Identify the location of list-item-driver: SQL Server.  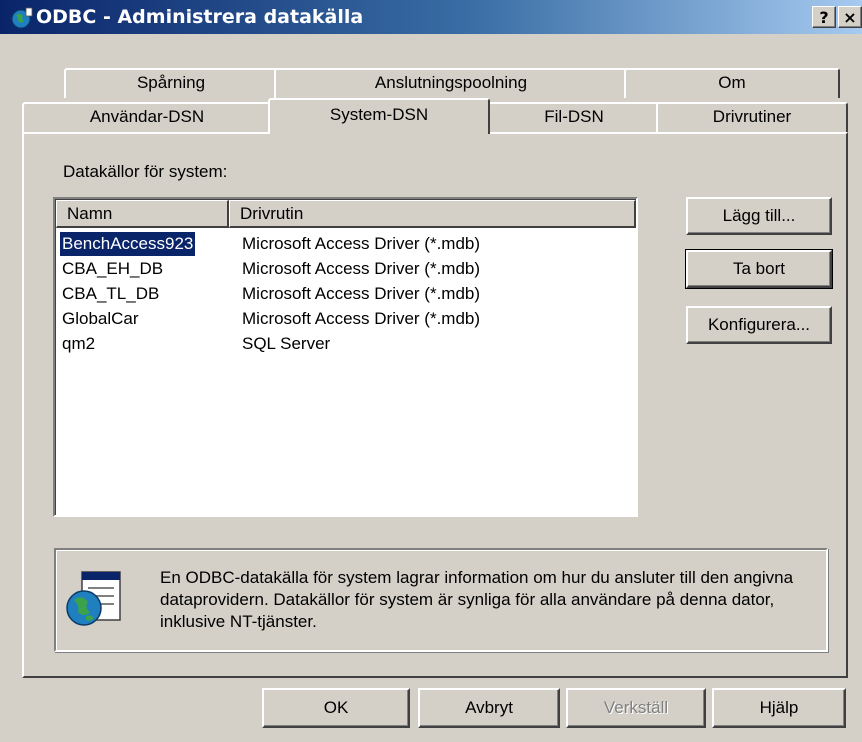
(286, 343).